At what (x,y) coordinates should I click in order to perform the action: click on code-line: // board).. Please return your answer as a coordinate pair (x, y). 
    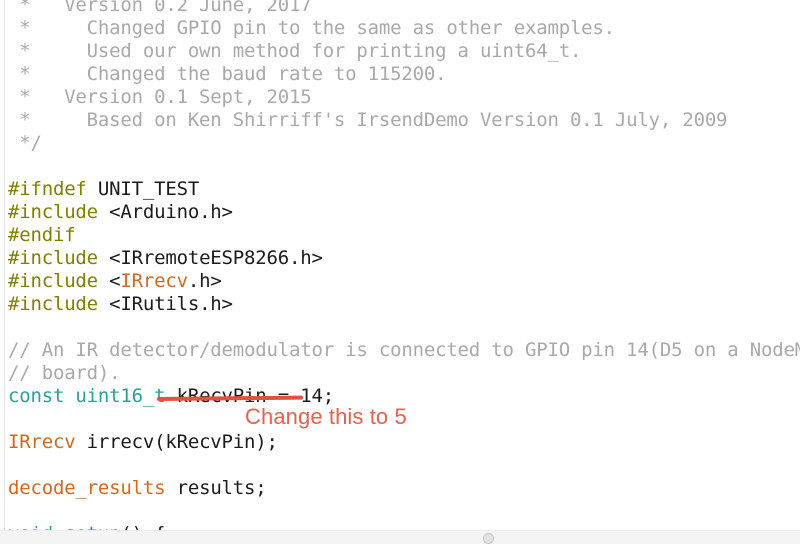
    Looking at the image, I should click on (64, 373).